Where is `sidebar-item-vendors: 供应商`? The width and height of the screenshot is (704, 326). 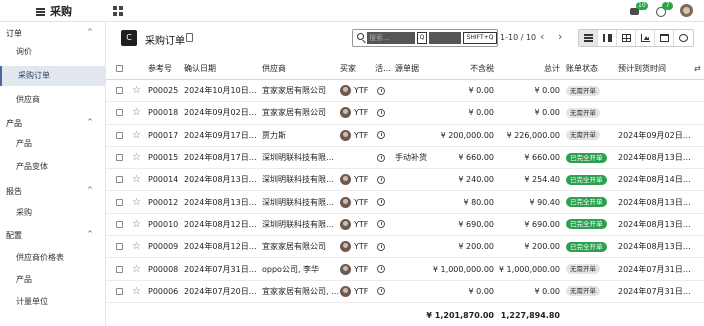 sidebar-item-vendors: 供应商 is located at coordinates (53, 100).